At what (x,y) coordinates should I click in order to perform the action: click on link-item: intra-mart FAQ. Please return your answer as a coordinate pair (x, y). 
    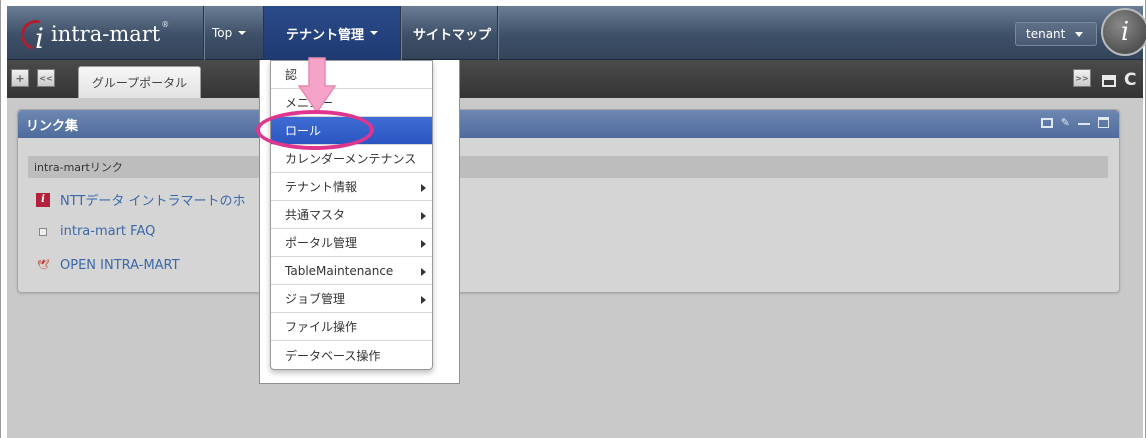
    Looking at the image, I should click on (95, 231).